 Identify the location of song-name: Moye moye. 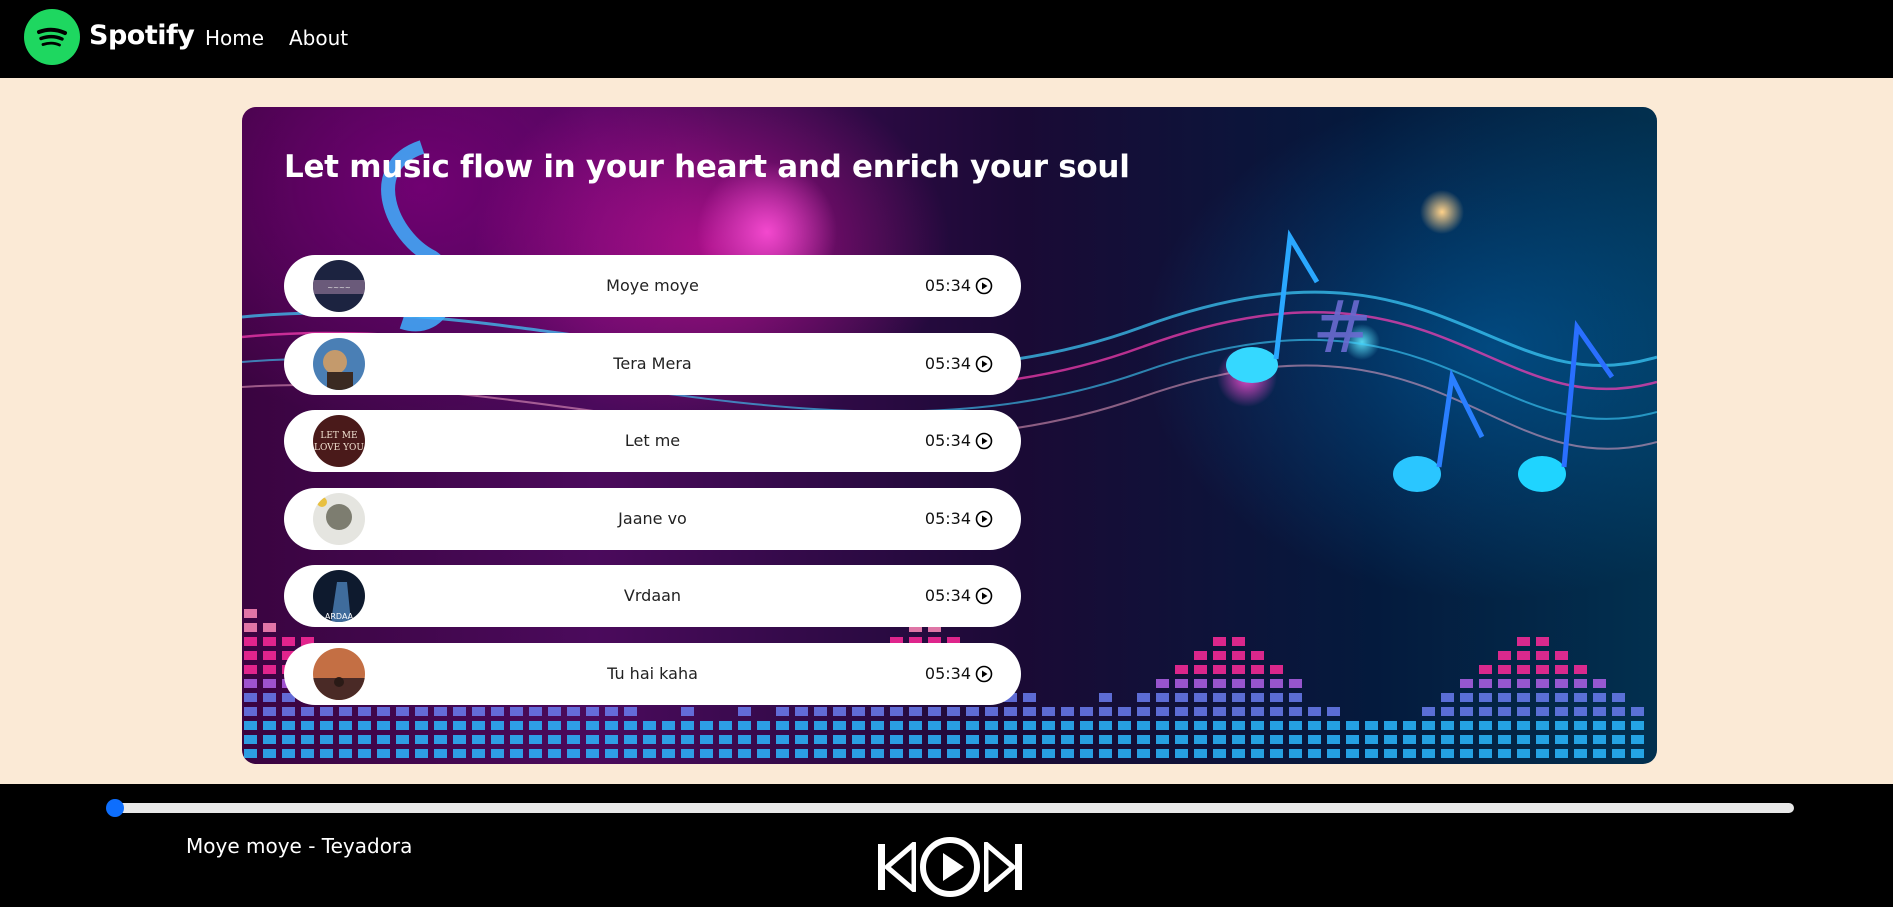
(652, 285).